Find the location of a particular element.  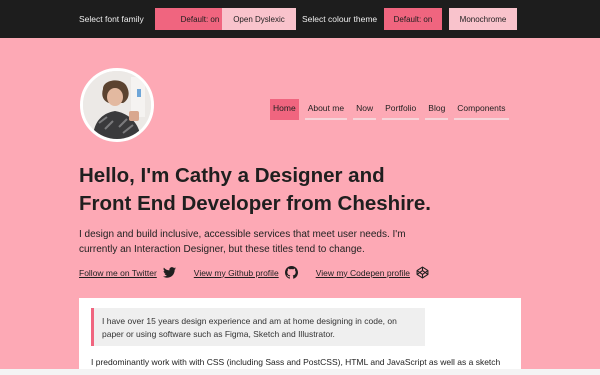

codepen-icon is located at coordinates (422, 272).